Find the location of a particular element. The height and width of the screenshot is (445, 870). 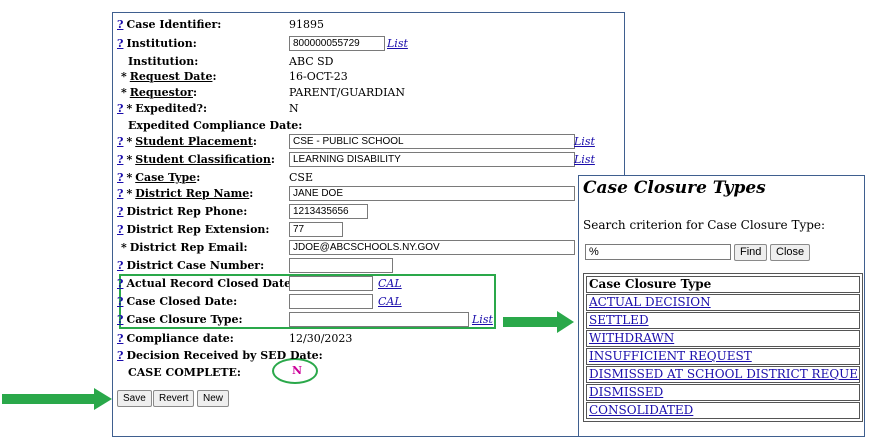

field-label: ? Case Closure Type: is located at coordinates (180, 319).